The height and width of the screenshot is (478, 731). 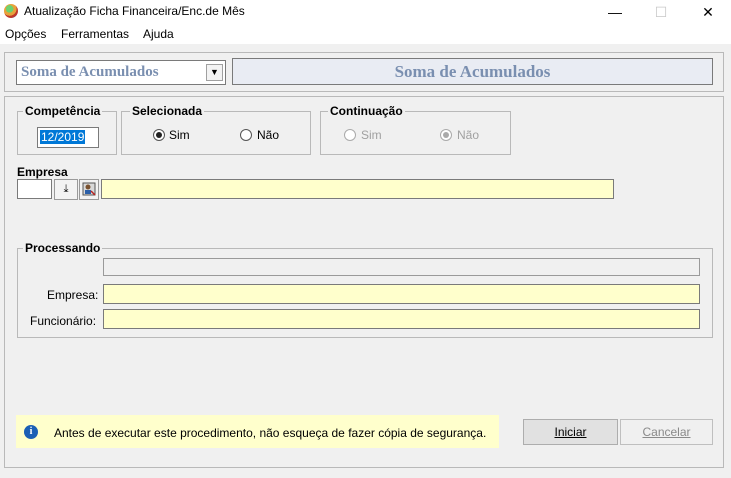 I want to click on download-icon: ⤓, so click(x=66, y=189).